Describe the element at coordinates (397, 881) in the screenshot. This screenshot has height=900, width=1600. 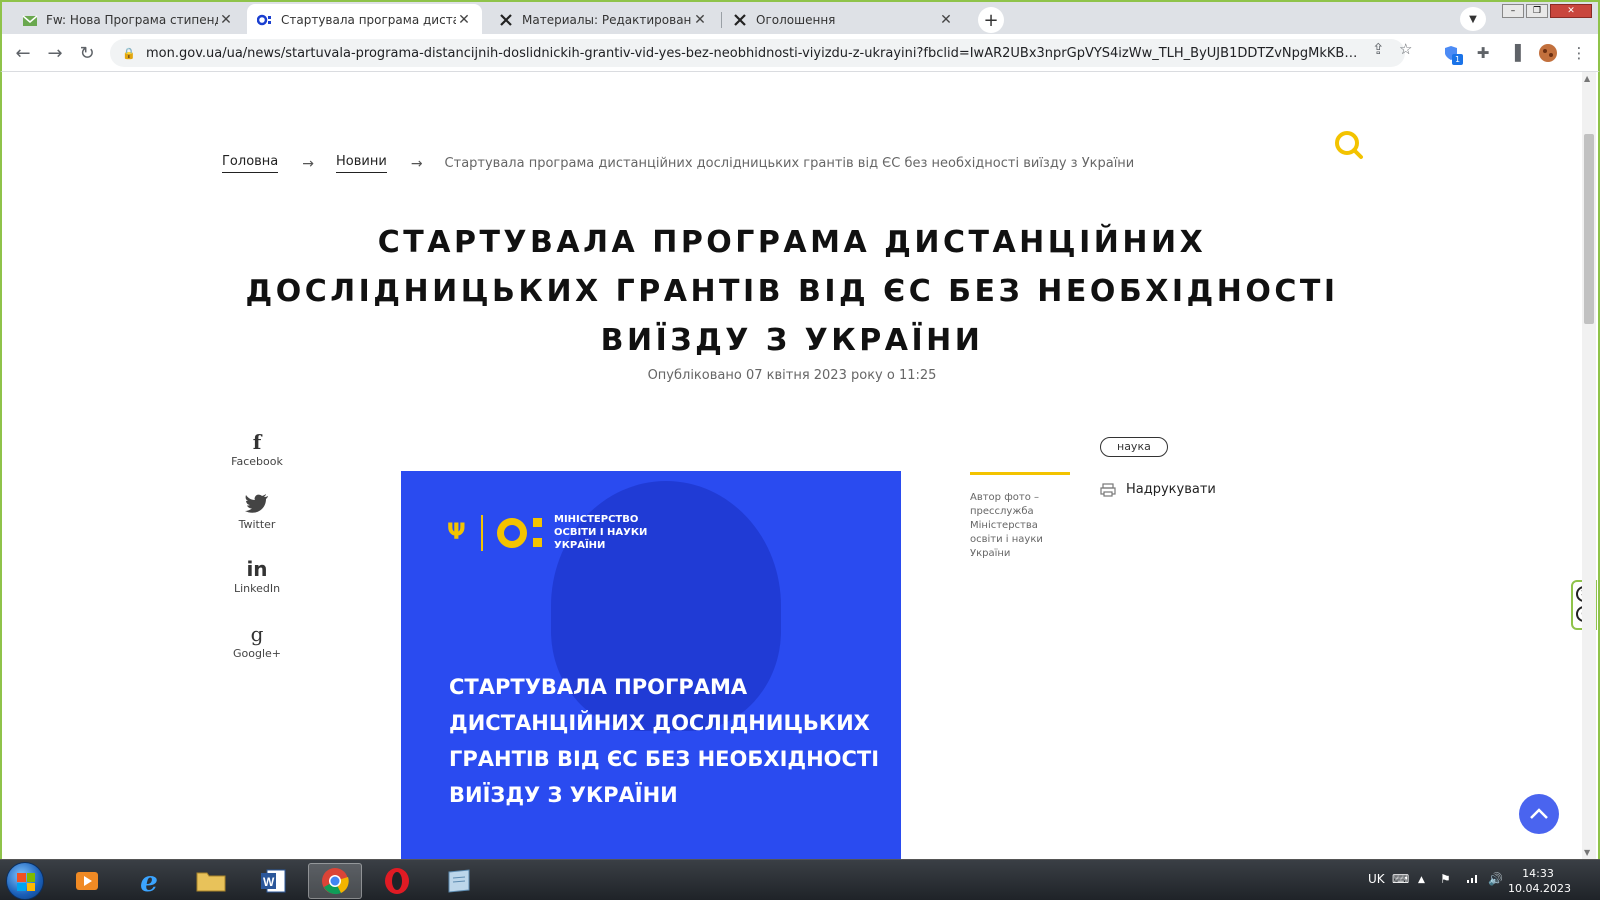
I see `taskbar-opera` at that location.